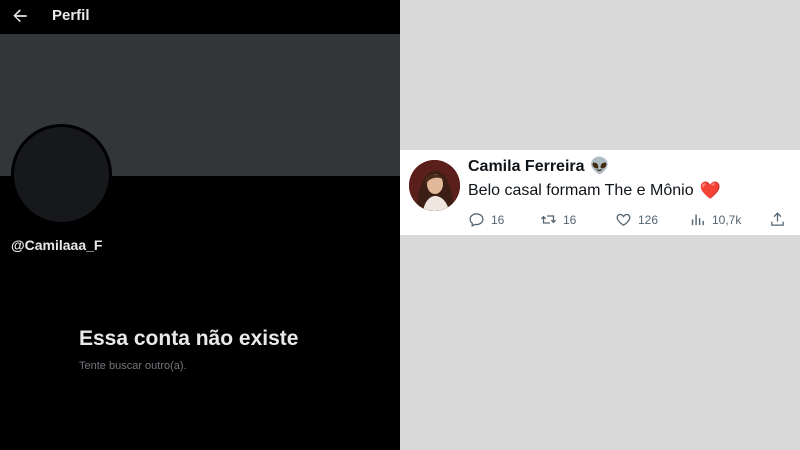  I want to click on empty-state-subtitle: Tente buscar outro(a)., so click(133, 366).